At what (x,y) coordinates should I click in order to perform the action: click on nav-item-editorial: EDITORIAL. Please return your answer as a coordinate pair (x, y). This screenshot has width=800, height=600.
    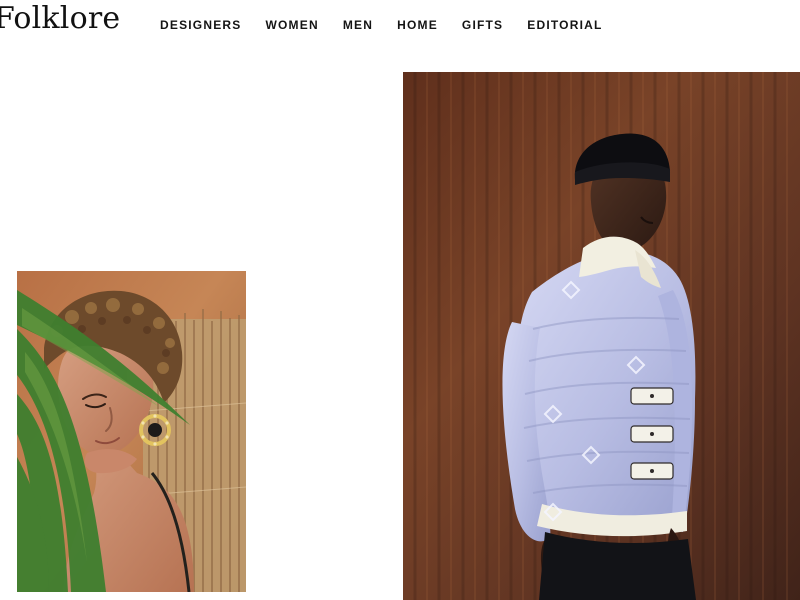
    Looking at the image, I should click on (564, 25).